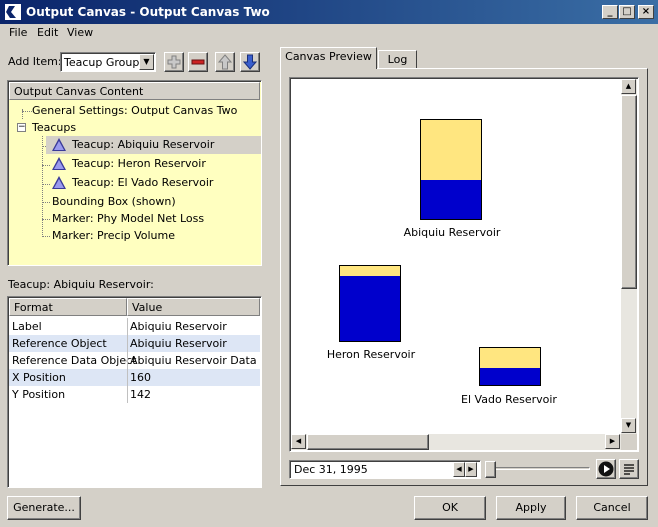 This screenshot has height=527, width=658. I want to click on scroll-left-icon: ◀, so click(298, 441).